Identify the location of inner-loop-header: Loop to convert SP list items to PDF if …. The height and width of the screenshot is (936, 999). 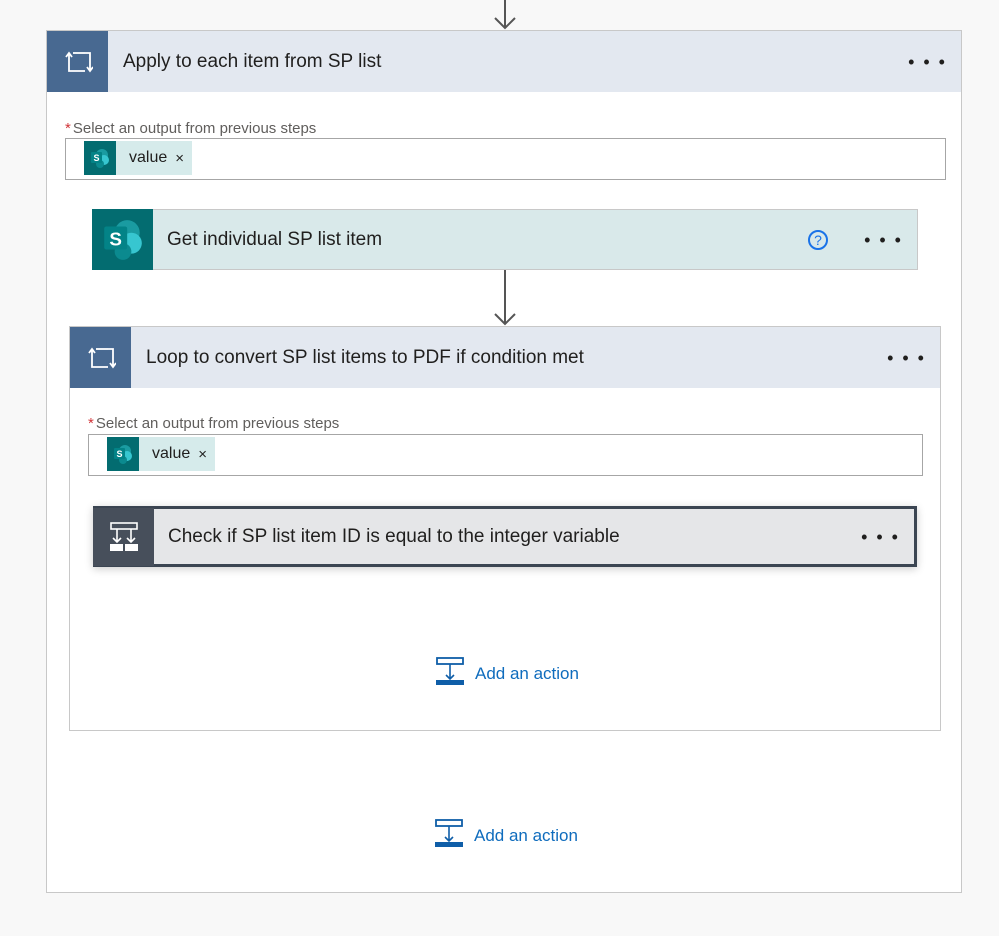
(505, 357).